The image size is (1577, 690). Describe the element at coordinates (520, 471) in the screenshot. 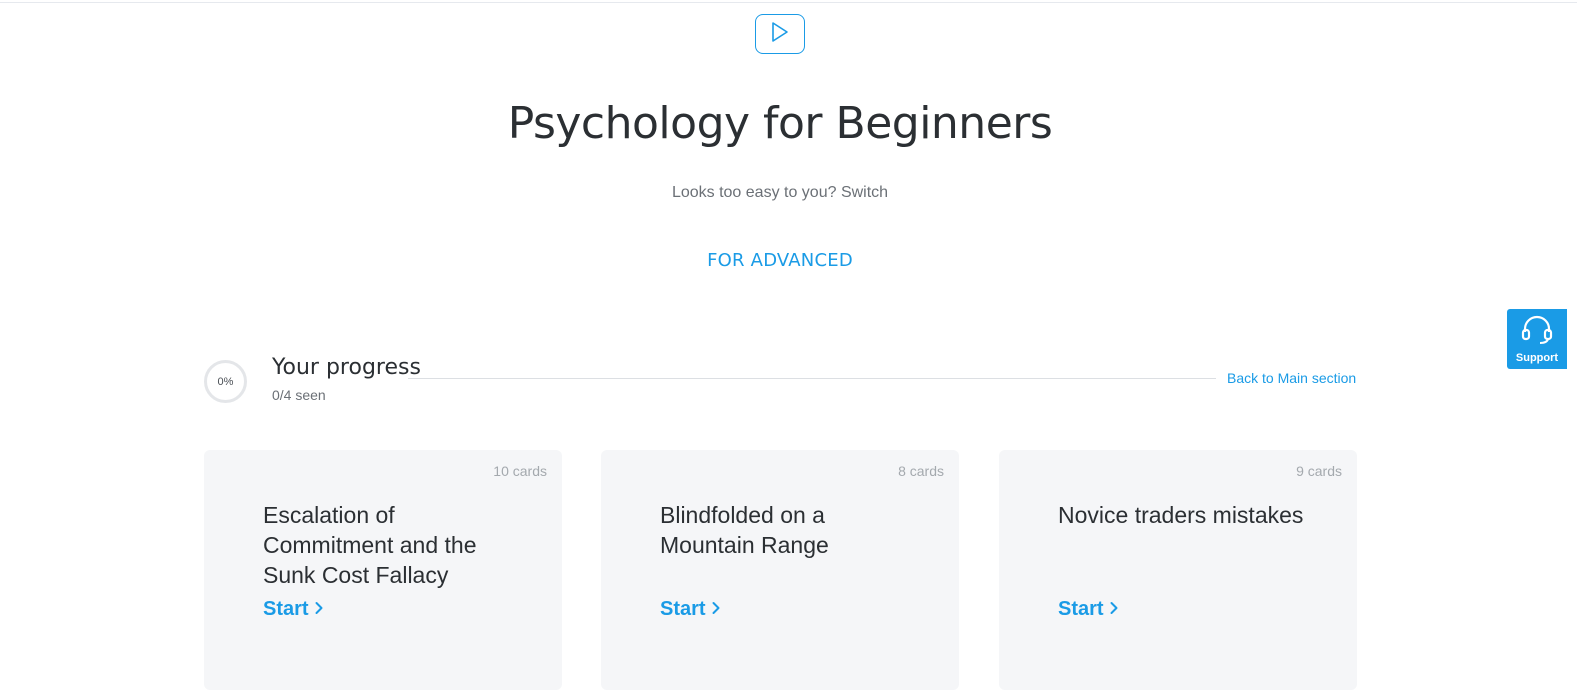

I see `card-count: 10 cards` at that location.